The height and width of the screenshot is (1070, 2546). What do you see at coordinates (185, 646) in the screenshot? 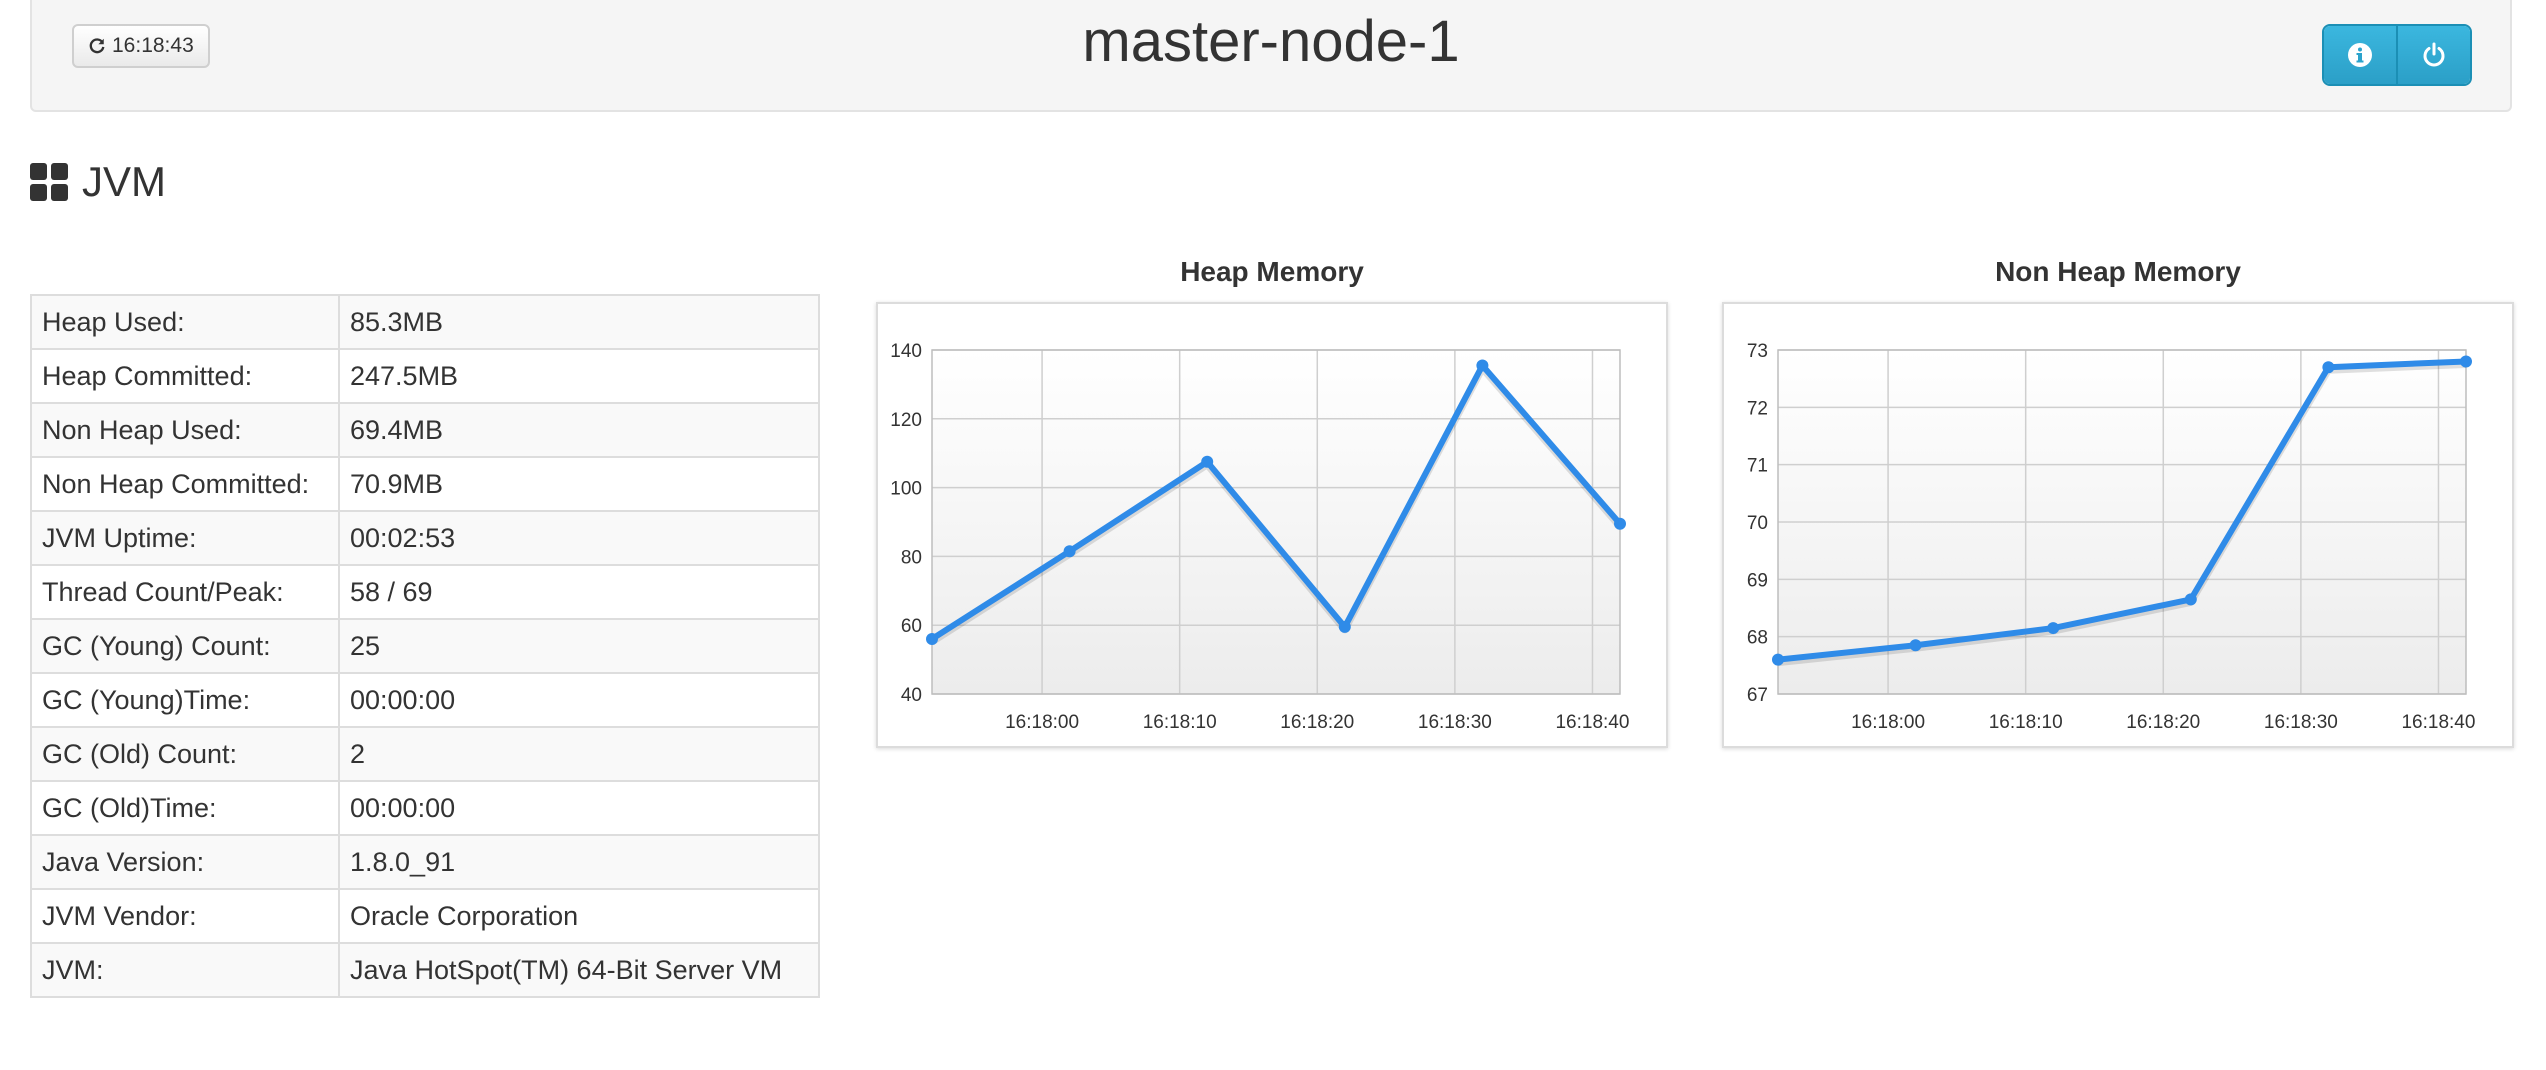
I see `stat-label: GC (Young) Count:` at bounding box center [185, 646].